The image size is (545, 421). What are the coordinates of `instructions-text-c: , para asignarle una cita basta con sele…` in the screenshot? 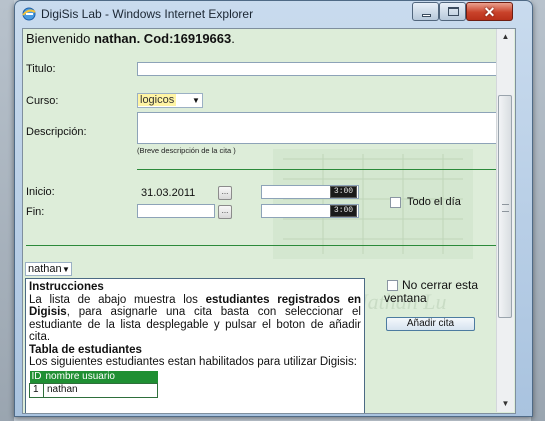 It's located at (195, 324).